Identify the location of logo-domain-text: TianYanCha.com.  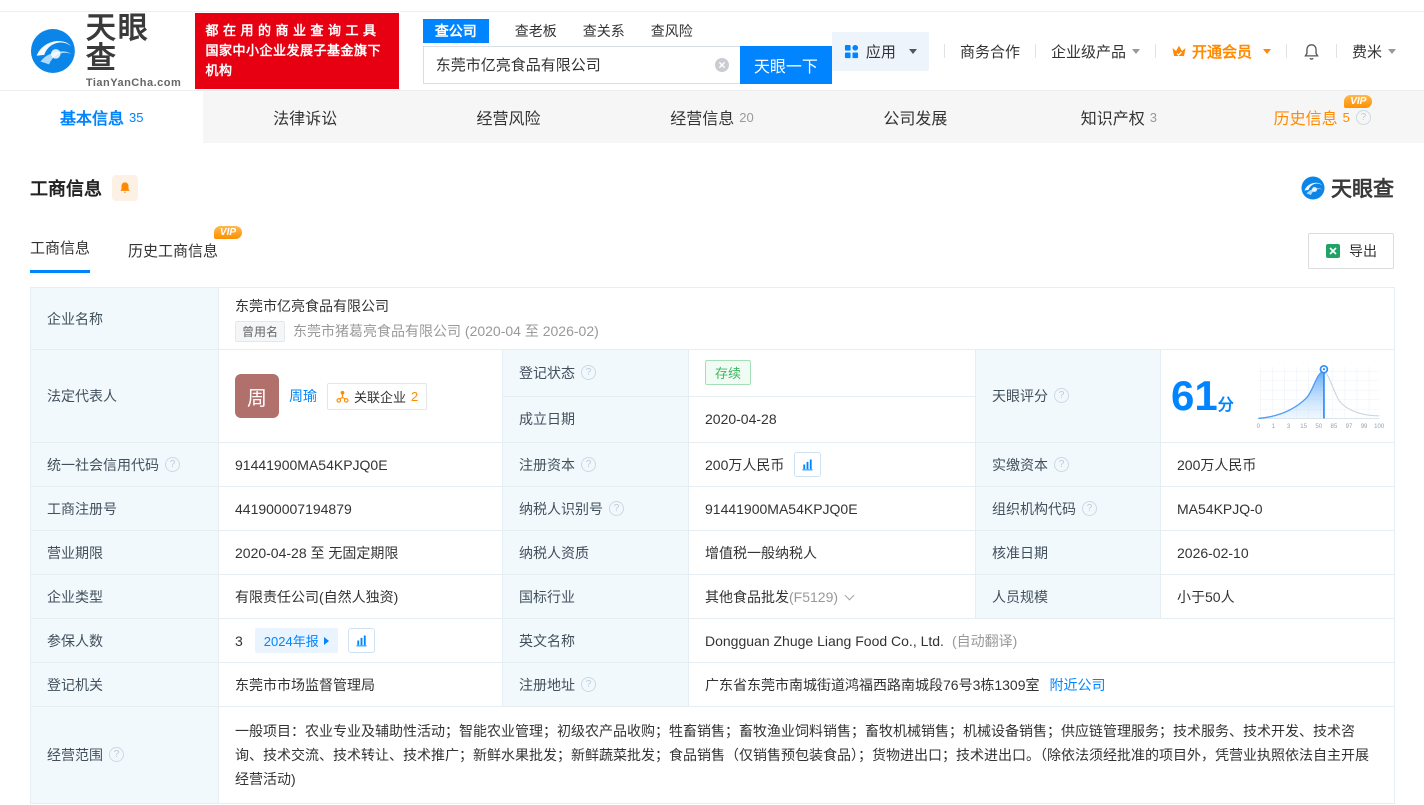
(133, 82).